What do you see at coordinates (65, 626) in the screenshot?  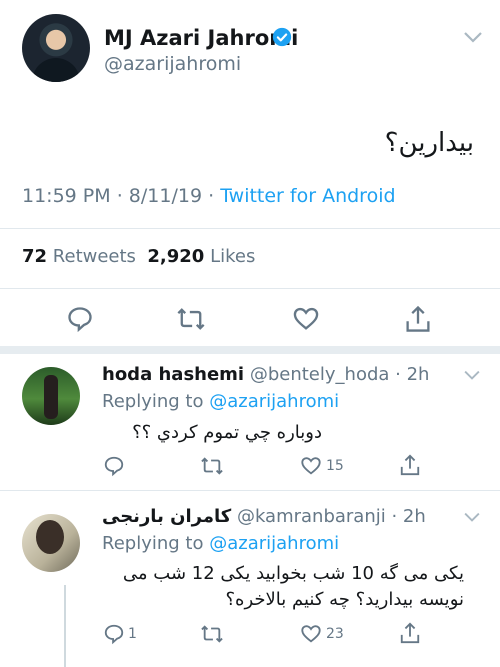 I see `thread-line` at bounding box center [65, 626].